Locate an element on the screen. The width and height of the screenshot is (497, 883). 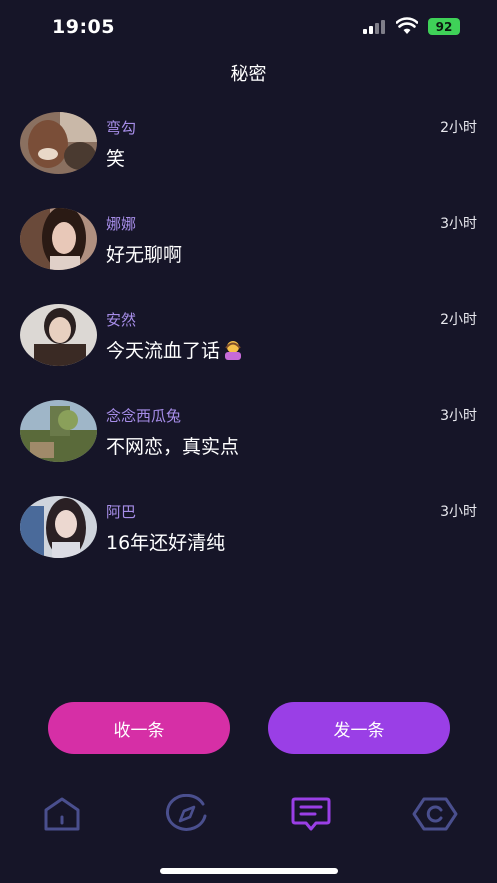
emoji-icon is located at coordinates (233, 352).